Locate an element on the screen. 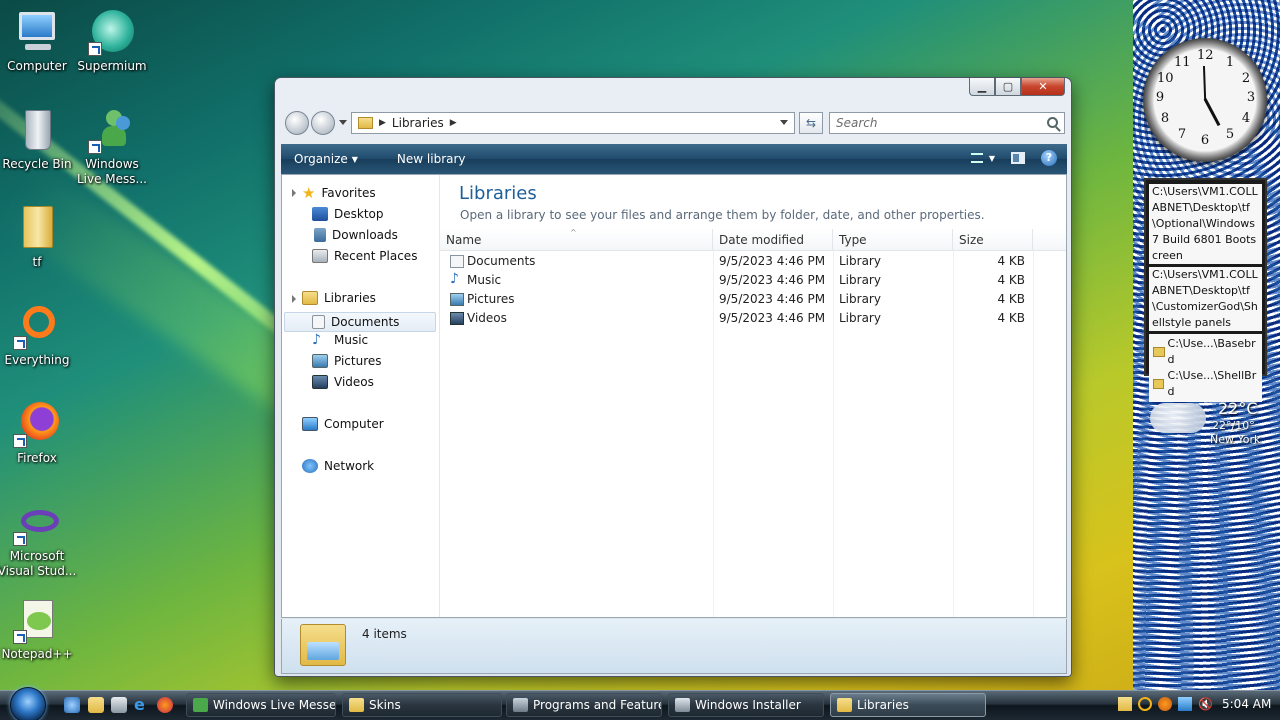 This screenshot has width=1280, height=720. taskbar-clock: 5:04 AM is located at coordinates (1246, 704).